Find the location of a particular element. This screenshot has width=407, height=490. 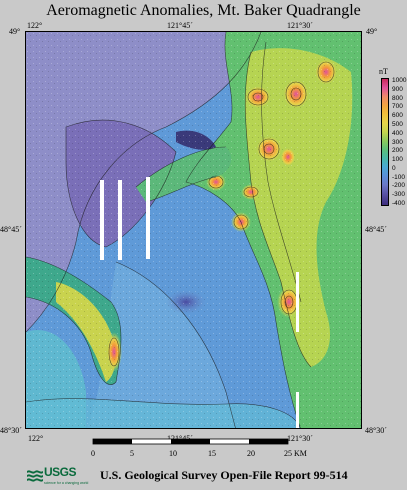

right-tick-49: 49° is located at coordinates (372, 31).